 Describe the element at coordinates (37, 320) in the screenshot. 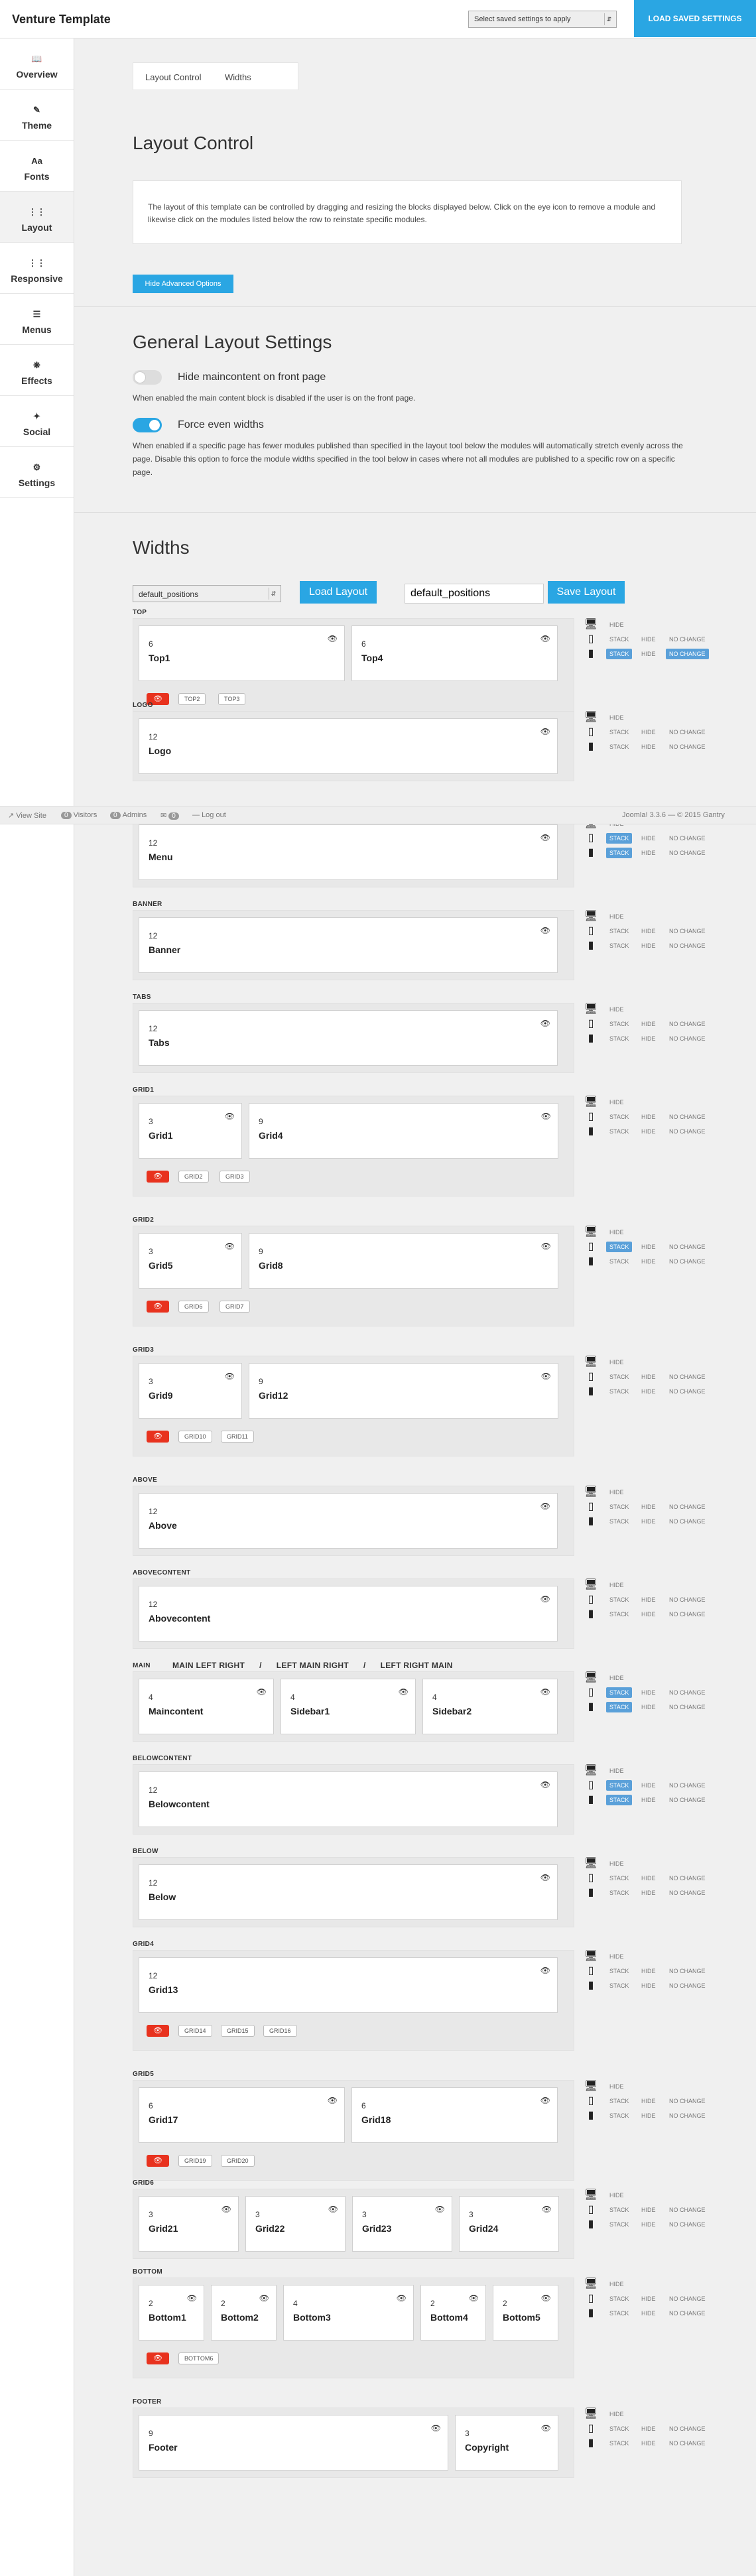

I see `sidebar-item-menus: ☰ Menus` at that location.